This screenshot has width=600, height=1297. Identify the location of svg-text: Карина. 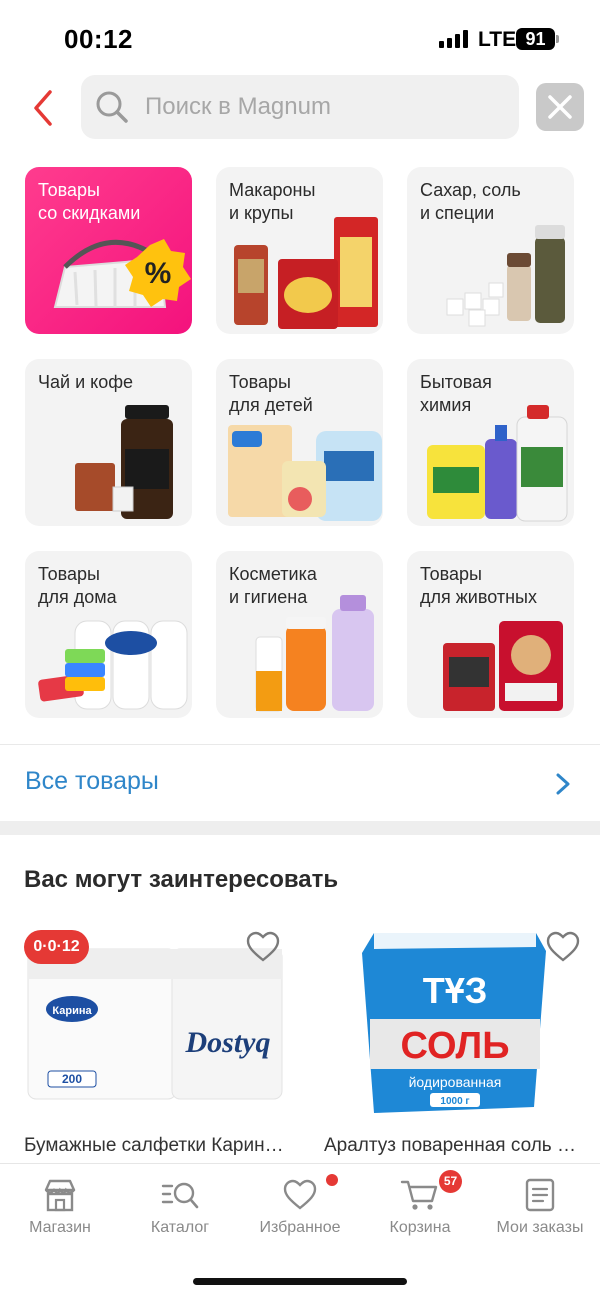
(72, 1011).